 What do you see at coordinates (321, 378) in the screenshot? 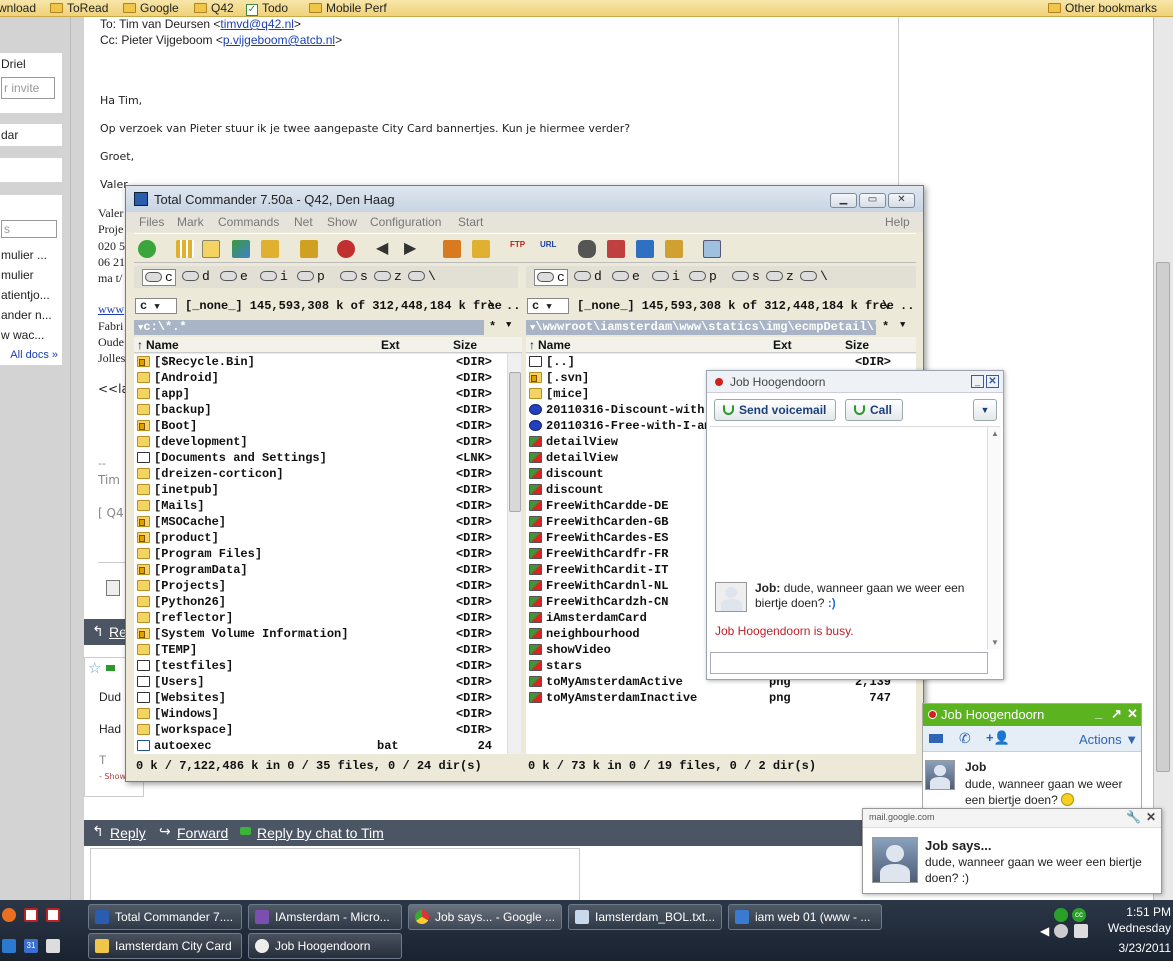
I see `file-row: [Android] <DIR>` at bounding box center [321, 378].